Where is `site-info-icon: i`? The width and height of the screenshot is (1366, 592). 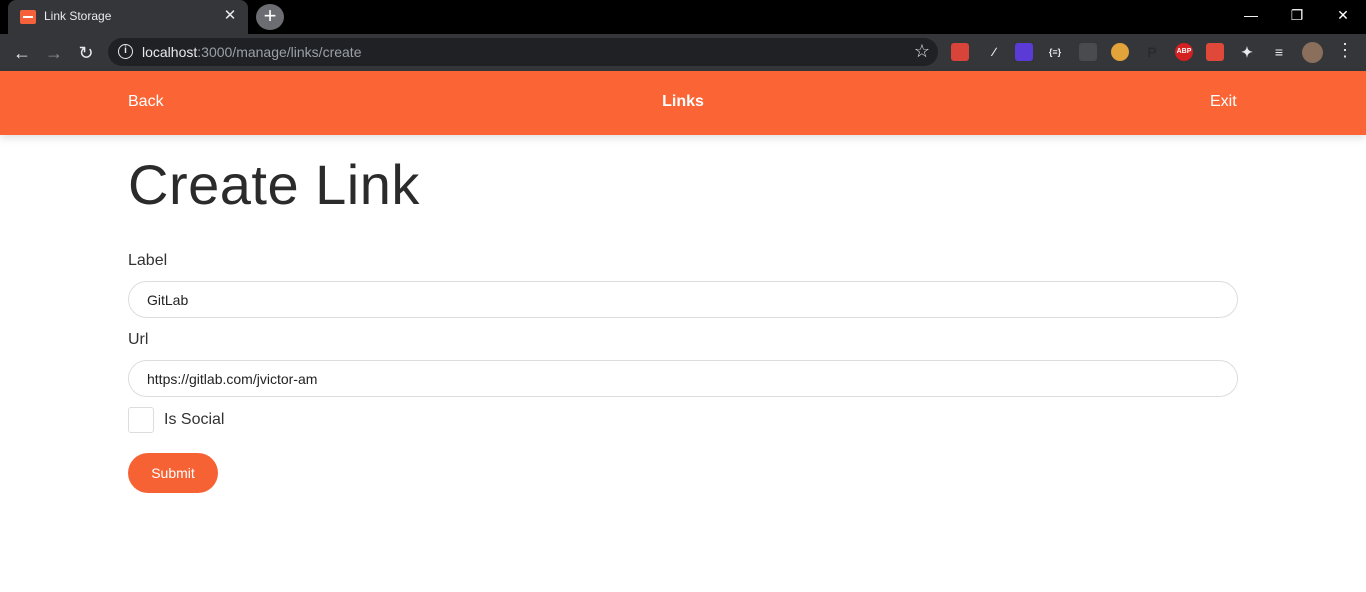 site-info-icon: i is located at coordinates (125, 51).